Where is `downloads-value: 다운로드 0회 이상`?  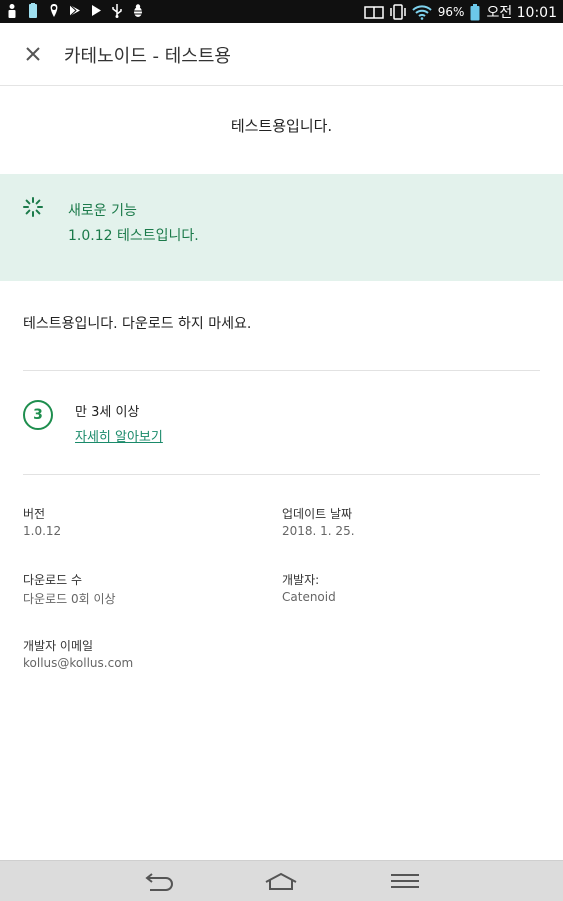
downloads-value: 다운로드 0회 이상 is located at coordinates (69, 599).